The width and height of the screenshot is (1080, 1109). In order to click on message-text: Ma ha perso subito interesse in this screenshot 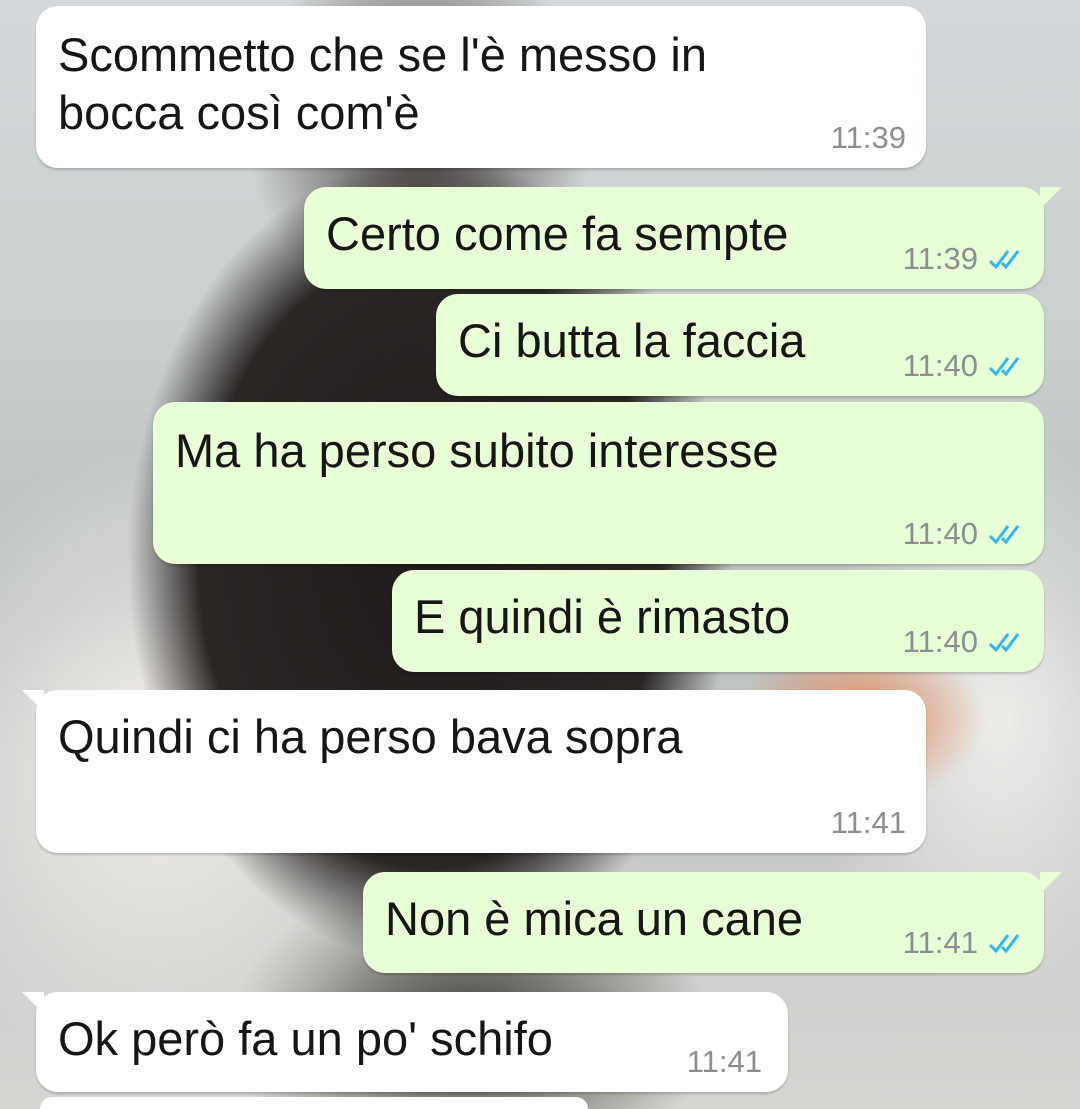, I will do `click(477, 450)`.